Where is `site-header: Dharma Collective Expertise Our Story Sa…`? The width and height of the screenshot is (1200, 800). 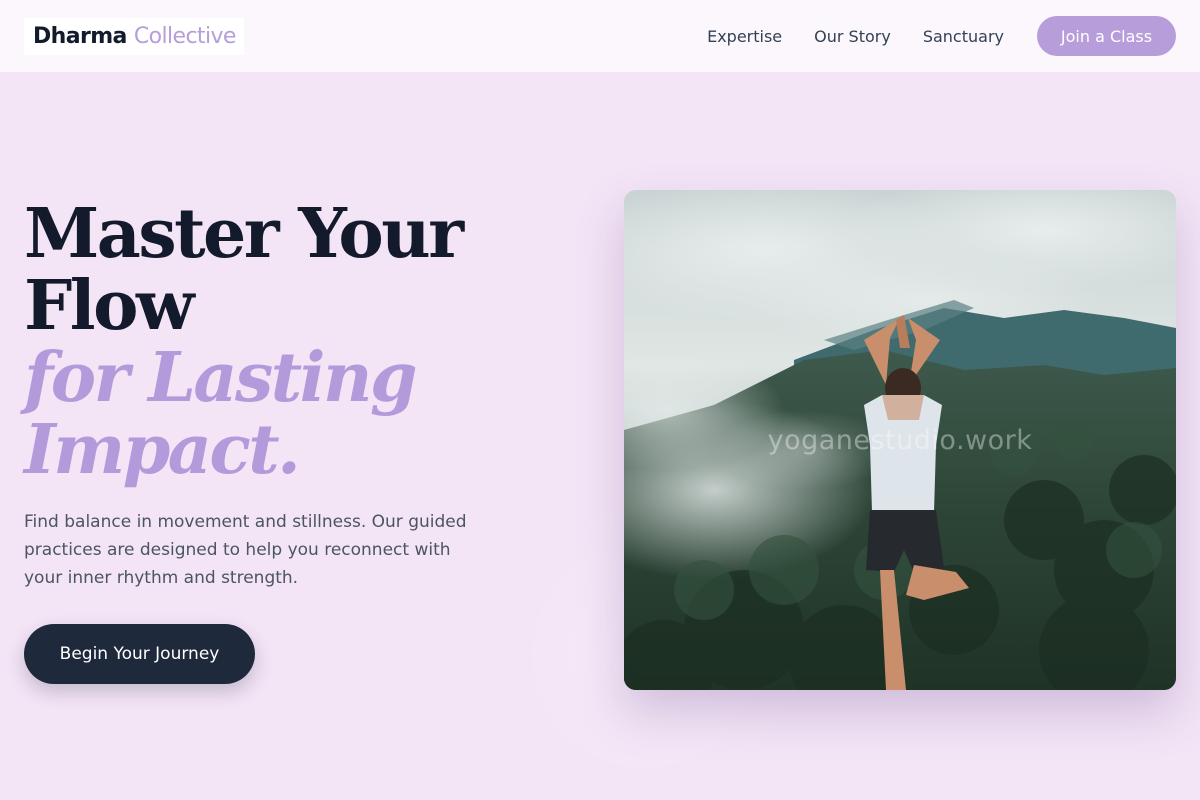
site-header: Dharma Collective Expertise Our Story Sa… is located at coordinates (600, 36).